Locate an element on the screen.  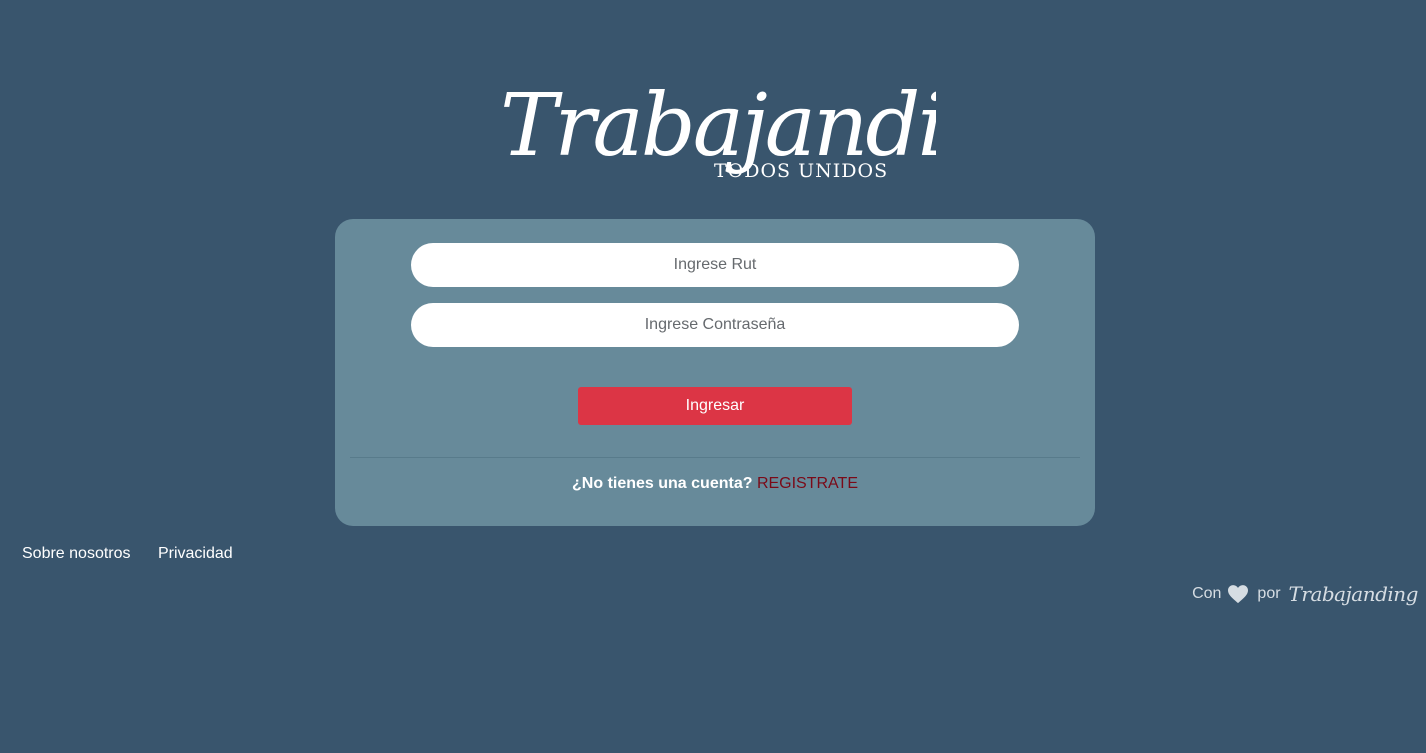
privacy-link: Privacidad is located at coordinates (195, 553).